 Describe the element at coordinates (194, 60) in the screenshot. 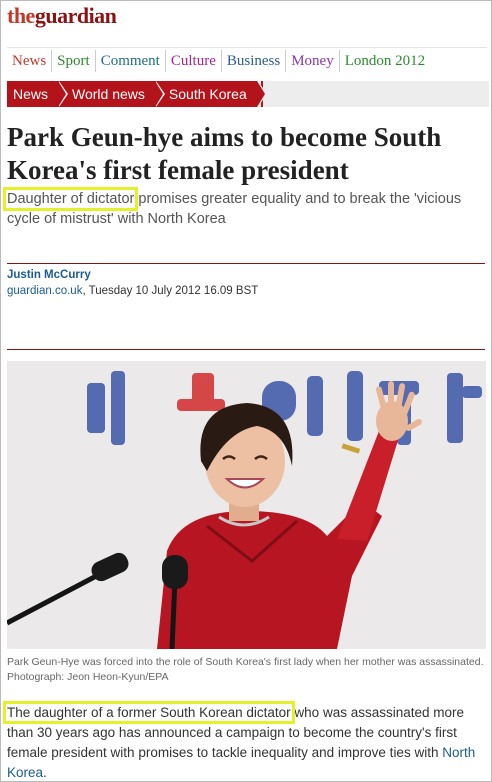

I see `nav-culture: Culture` at that location.